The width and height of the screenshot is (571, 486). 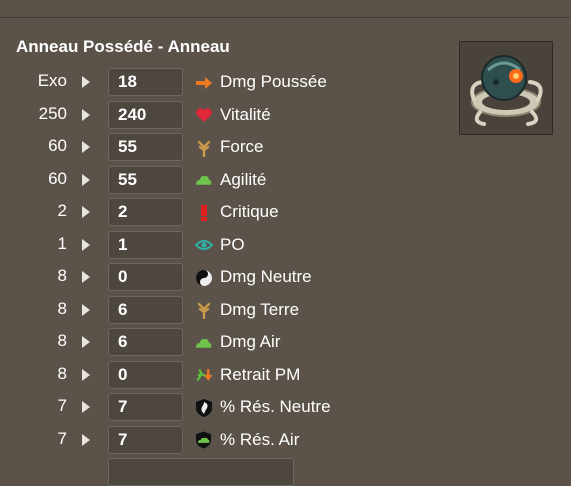 What do you see at coordinates (203, 82) in the screenshot?
I see `push-damage-icon` at bounding box center [203, 82].